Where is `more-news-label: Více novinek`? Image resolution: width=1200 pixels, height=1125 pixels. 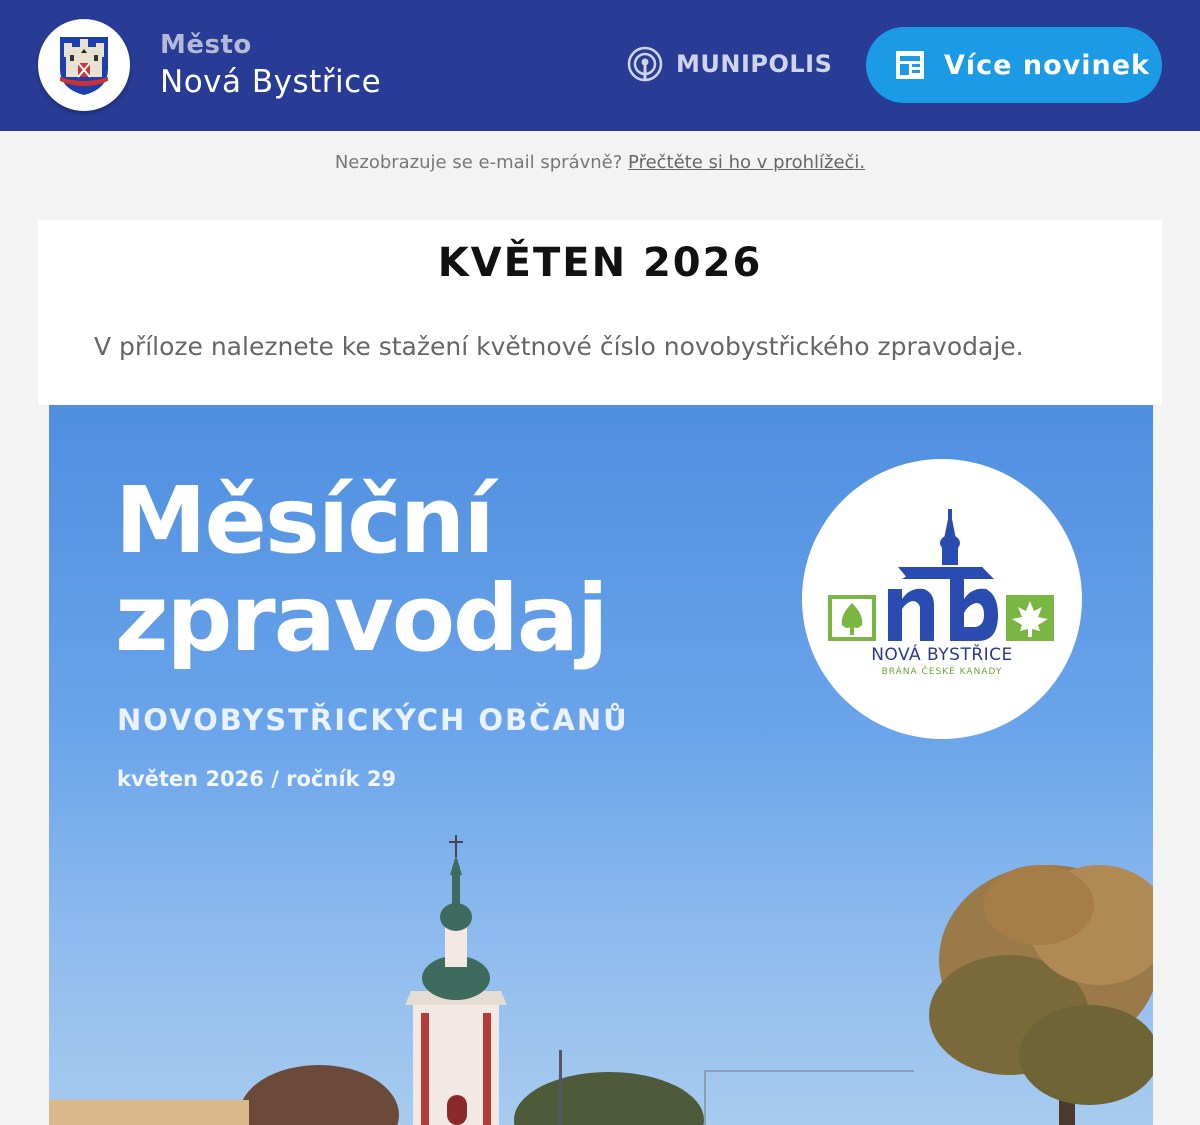 more-news-label: Více novinek is located at coordinates (1047, 65).